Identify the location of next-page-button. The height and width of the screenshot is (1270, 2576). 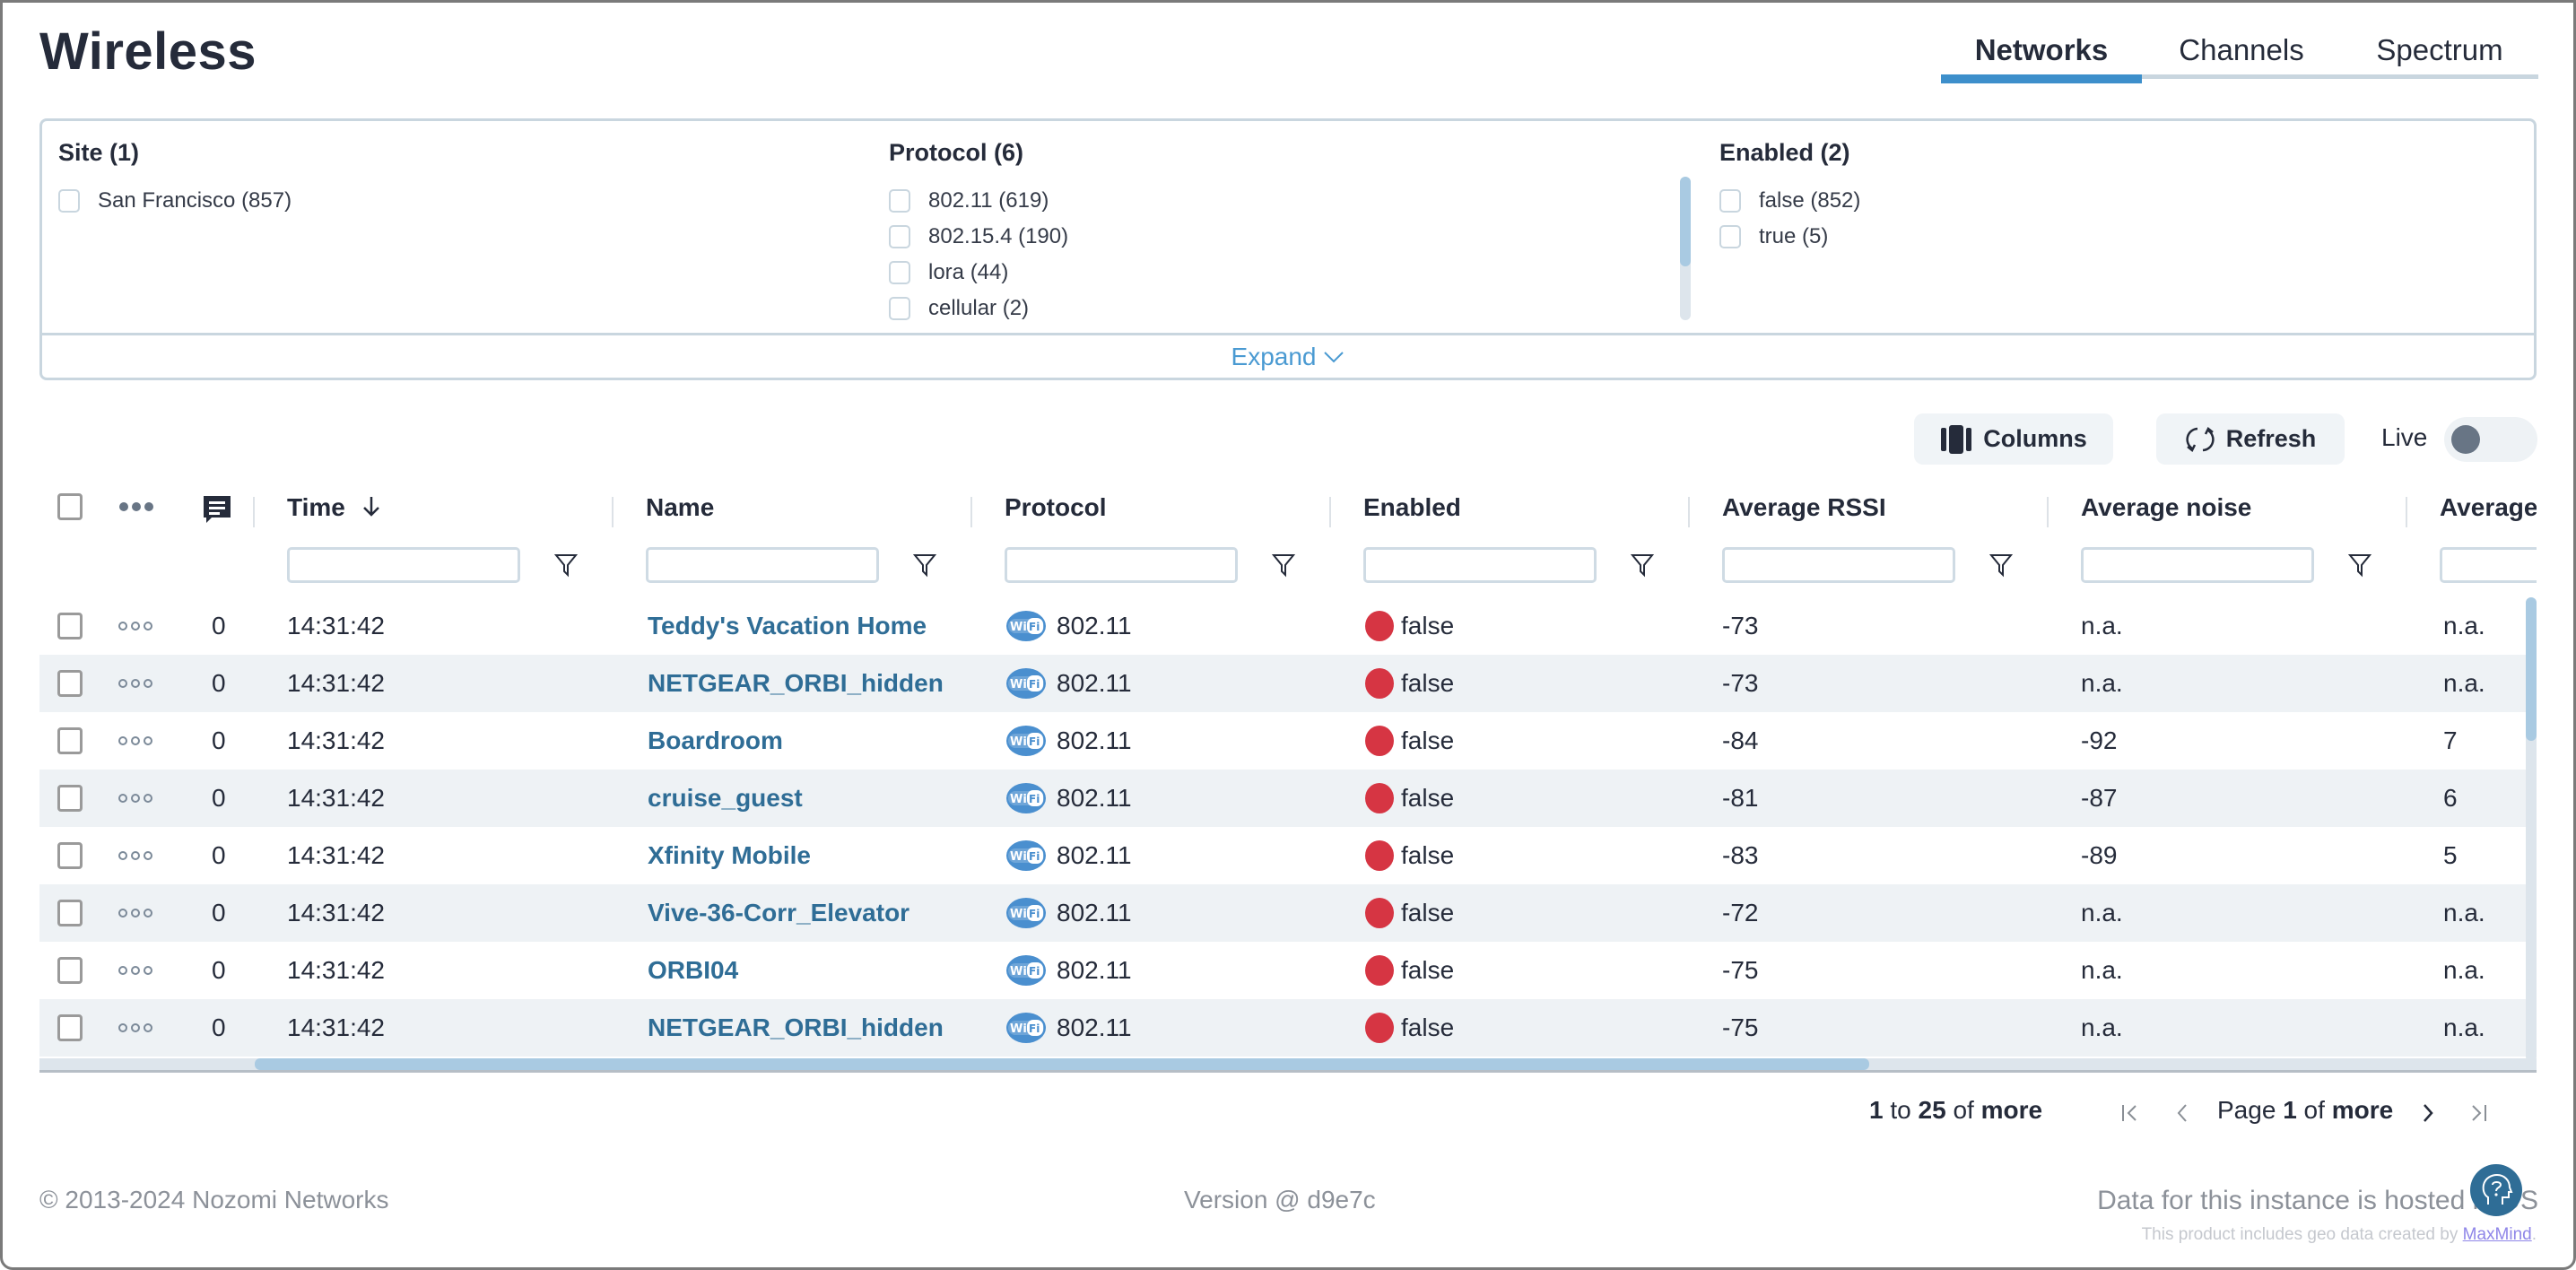
(2428, 1113).